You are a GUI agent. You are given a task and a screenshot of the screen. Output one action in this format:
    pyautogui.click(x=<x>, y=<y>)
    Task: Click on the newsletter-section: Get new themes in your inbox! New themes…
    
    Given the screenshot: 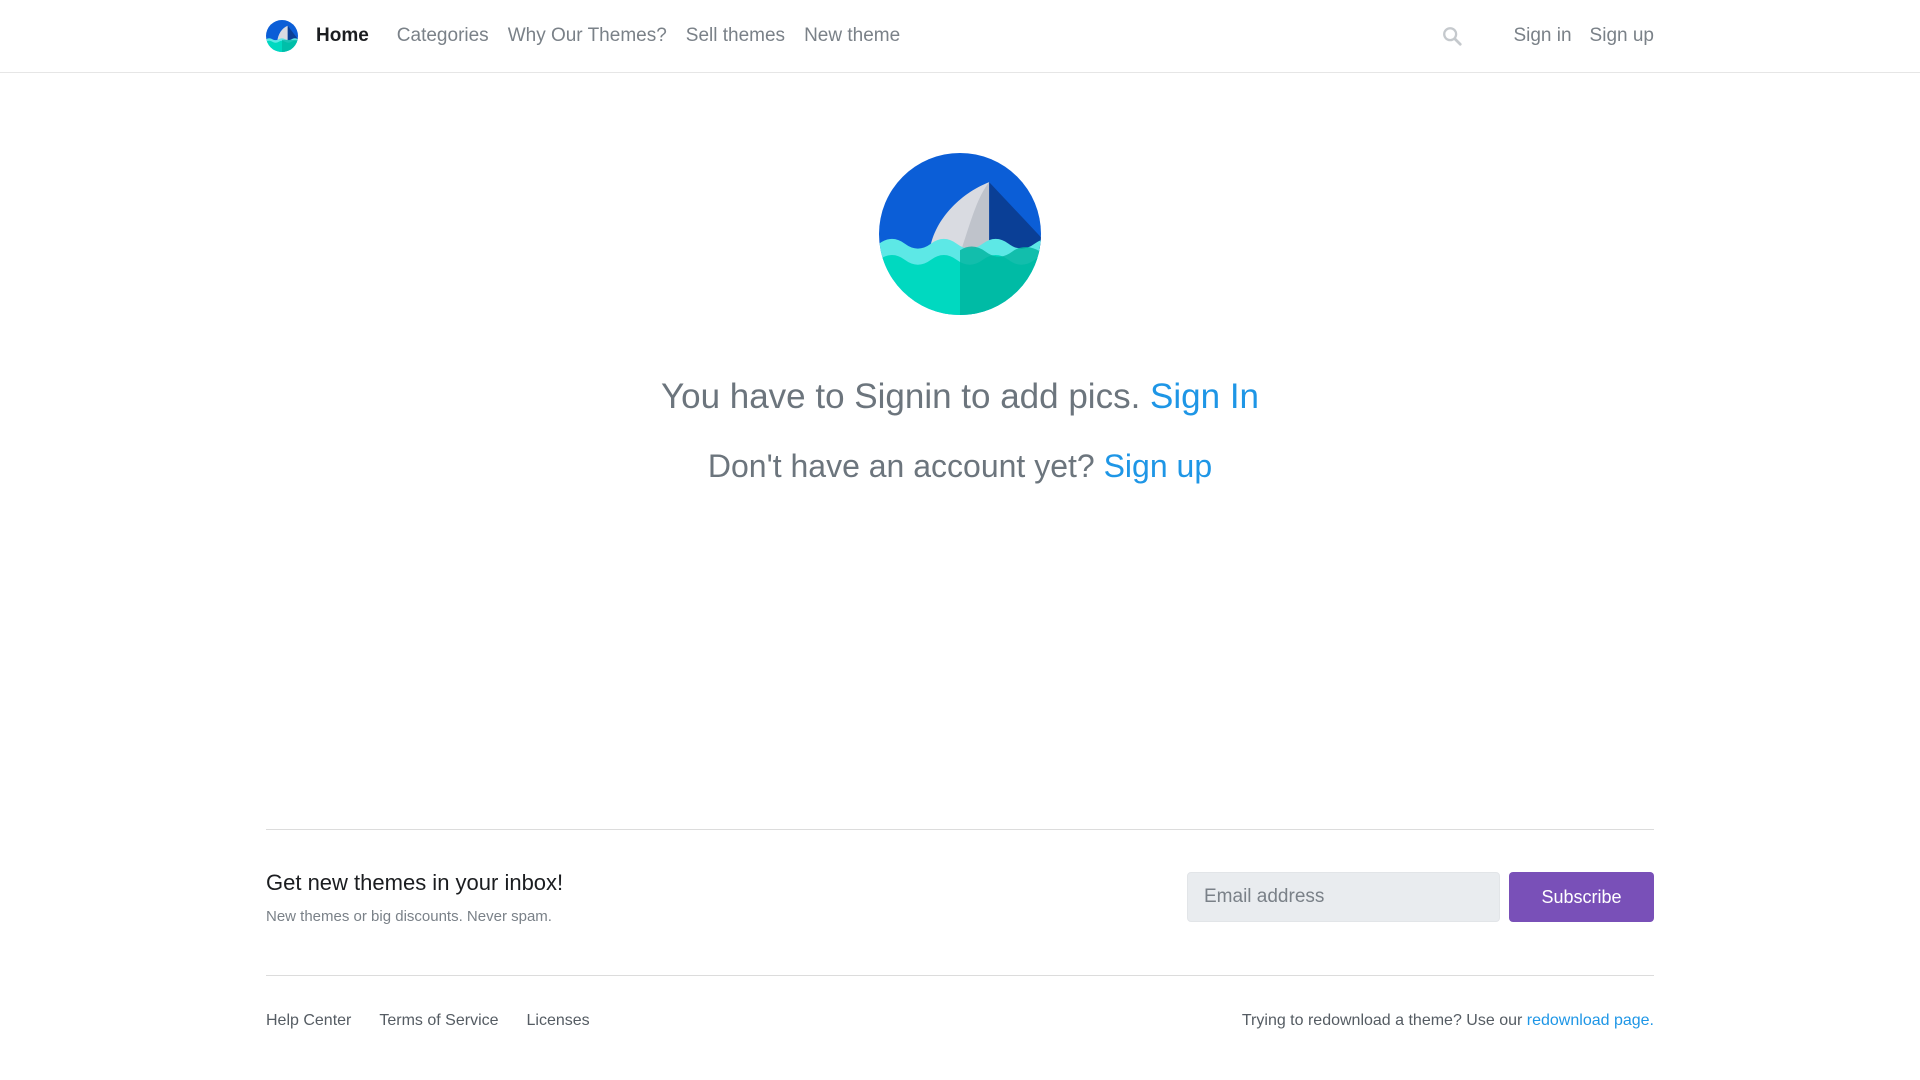 What is the action you would take?
    pyautogui.click(x=960, y=895)
    